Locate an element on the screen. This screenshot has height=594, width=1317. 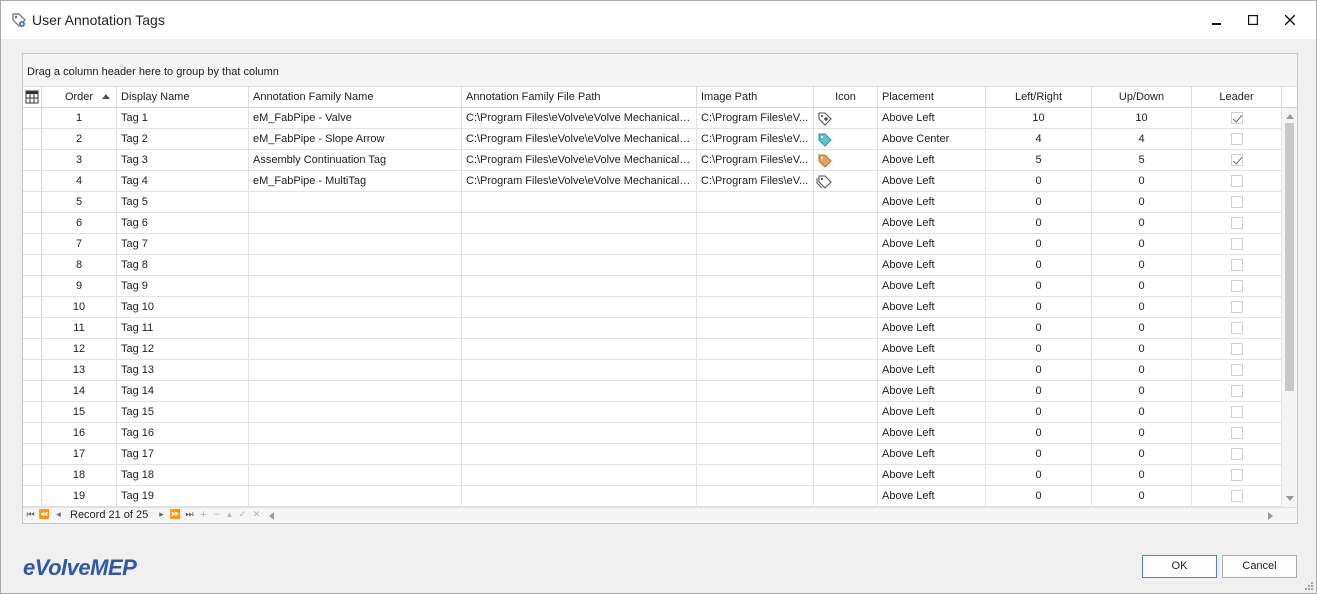
scroll-left-icon is located at coordinates (271, 516).